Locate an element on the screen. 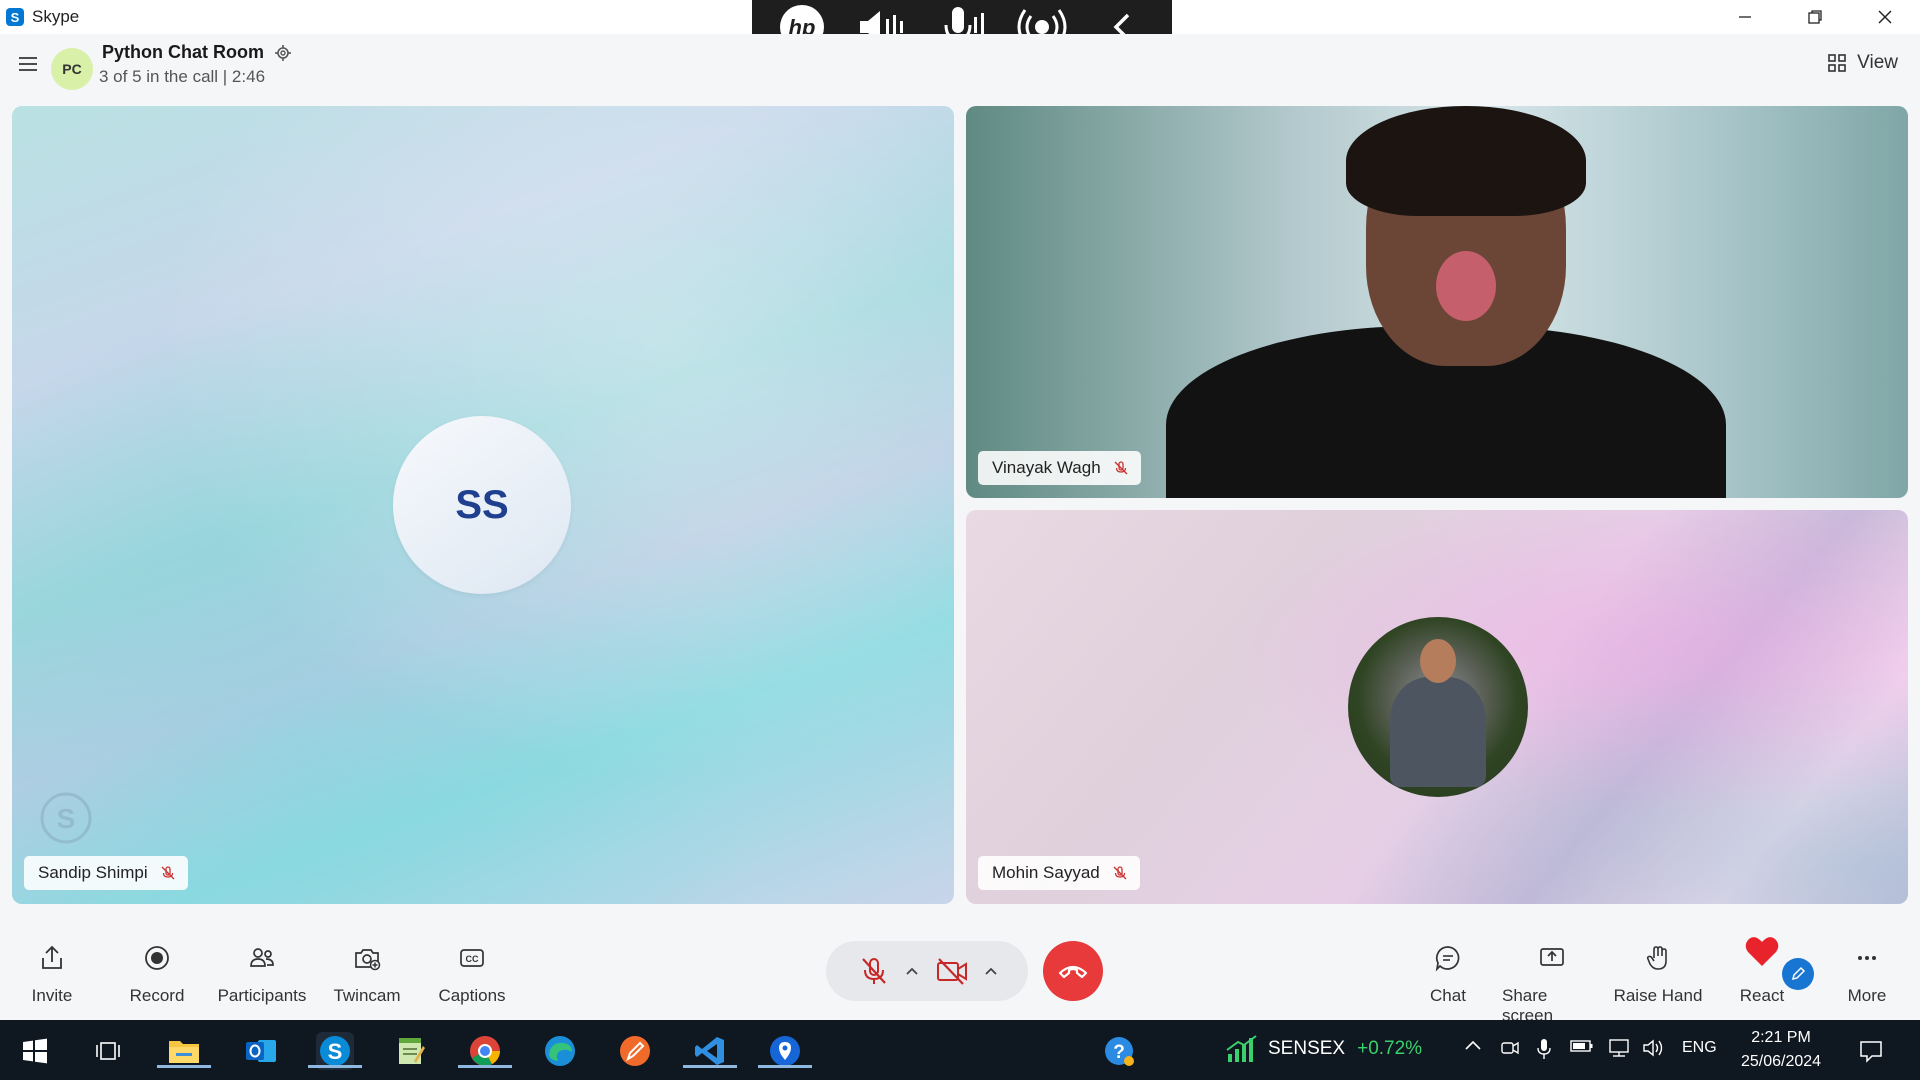  end-call-button is located at coordinates (1073, 971).